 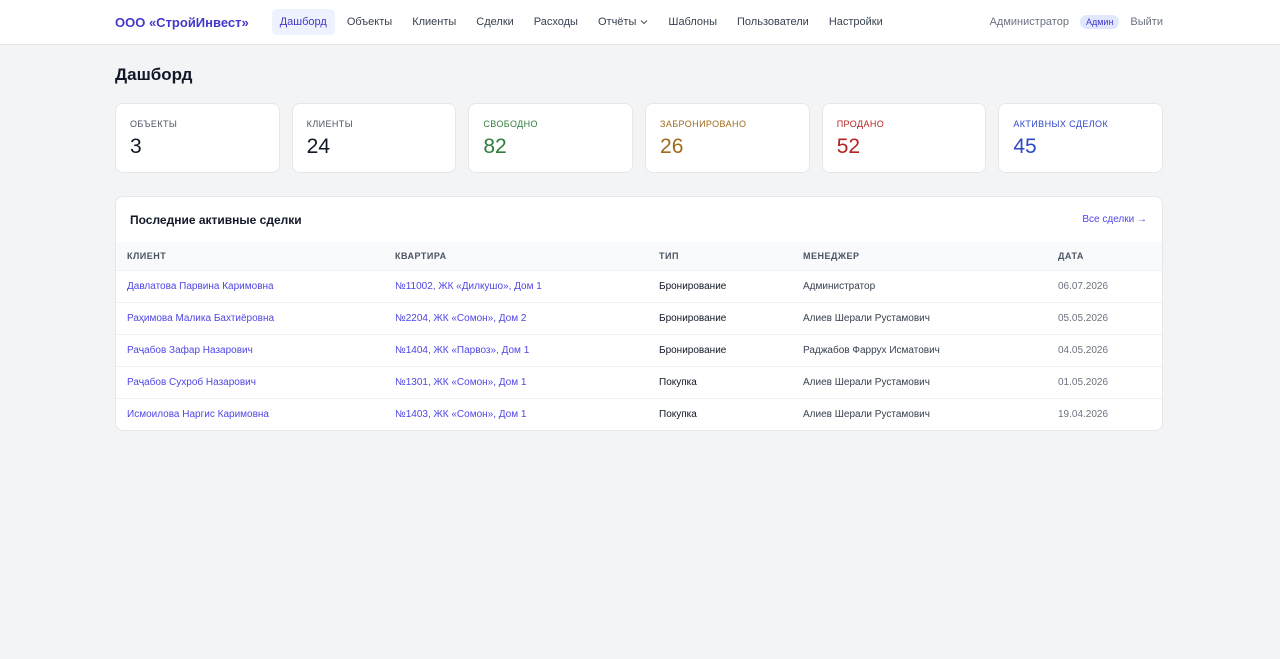 I want to click on nav-item-objects: Объекты, so click(x=369, y=22).